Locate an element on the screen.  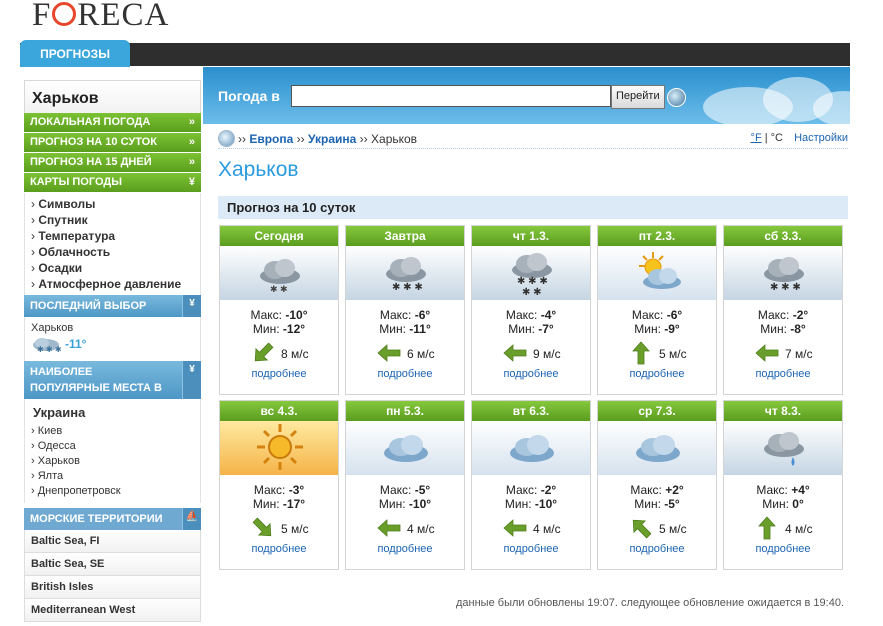
marine-item-baltic-fi: Baltic Sea, FI is located at coordinates (112, 541).